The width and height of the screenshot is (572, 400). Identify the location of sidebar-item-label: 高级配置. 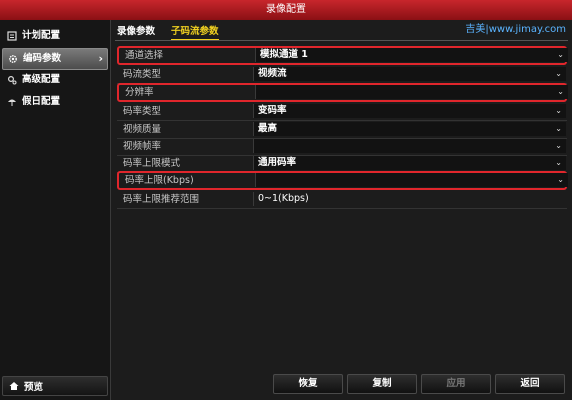
(41, 79).